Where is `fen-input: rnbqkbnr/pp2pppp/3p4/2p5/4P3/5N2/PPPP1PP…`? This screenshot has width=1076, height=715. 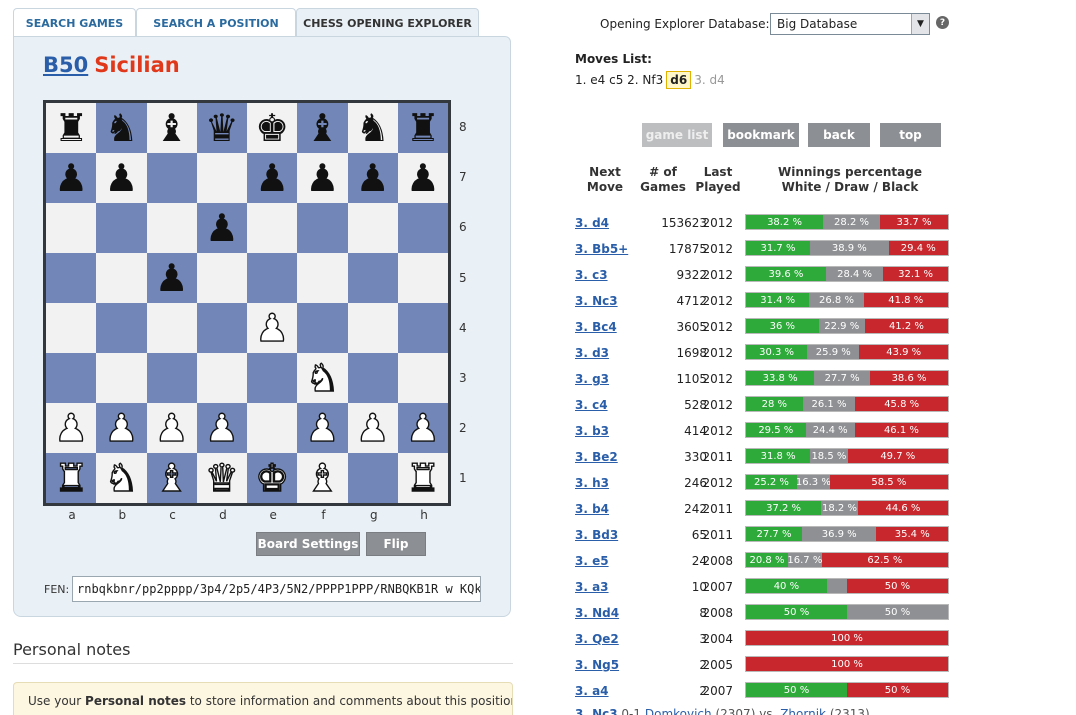
fen-input: rnbqkbnr/pp2pppp/3p4/2p5/4P3/5N2/PPPP1PP… is located at coordinates (276, 589).